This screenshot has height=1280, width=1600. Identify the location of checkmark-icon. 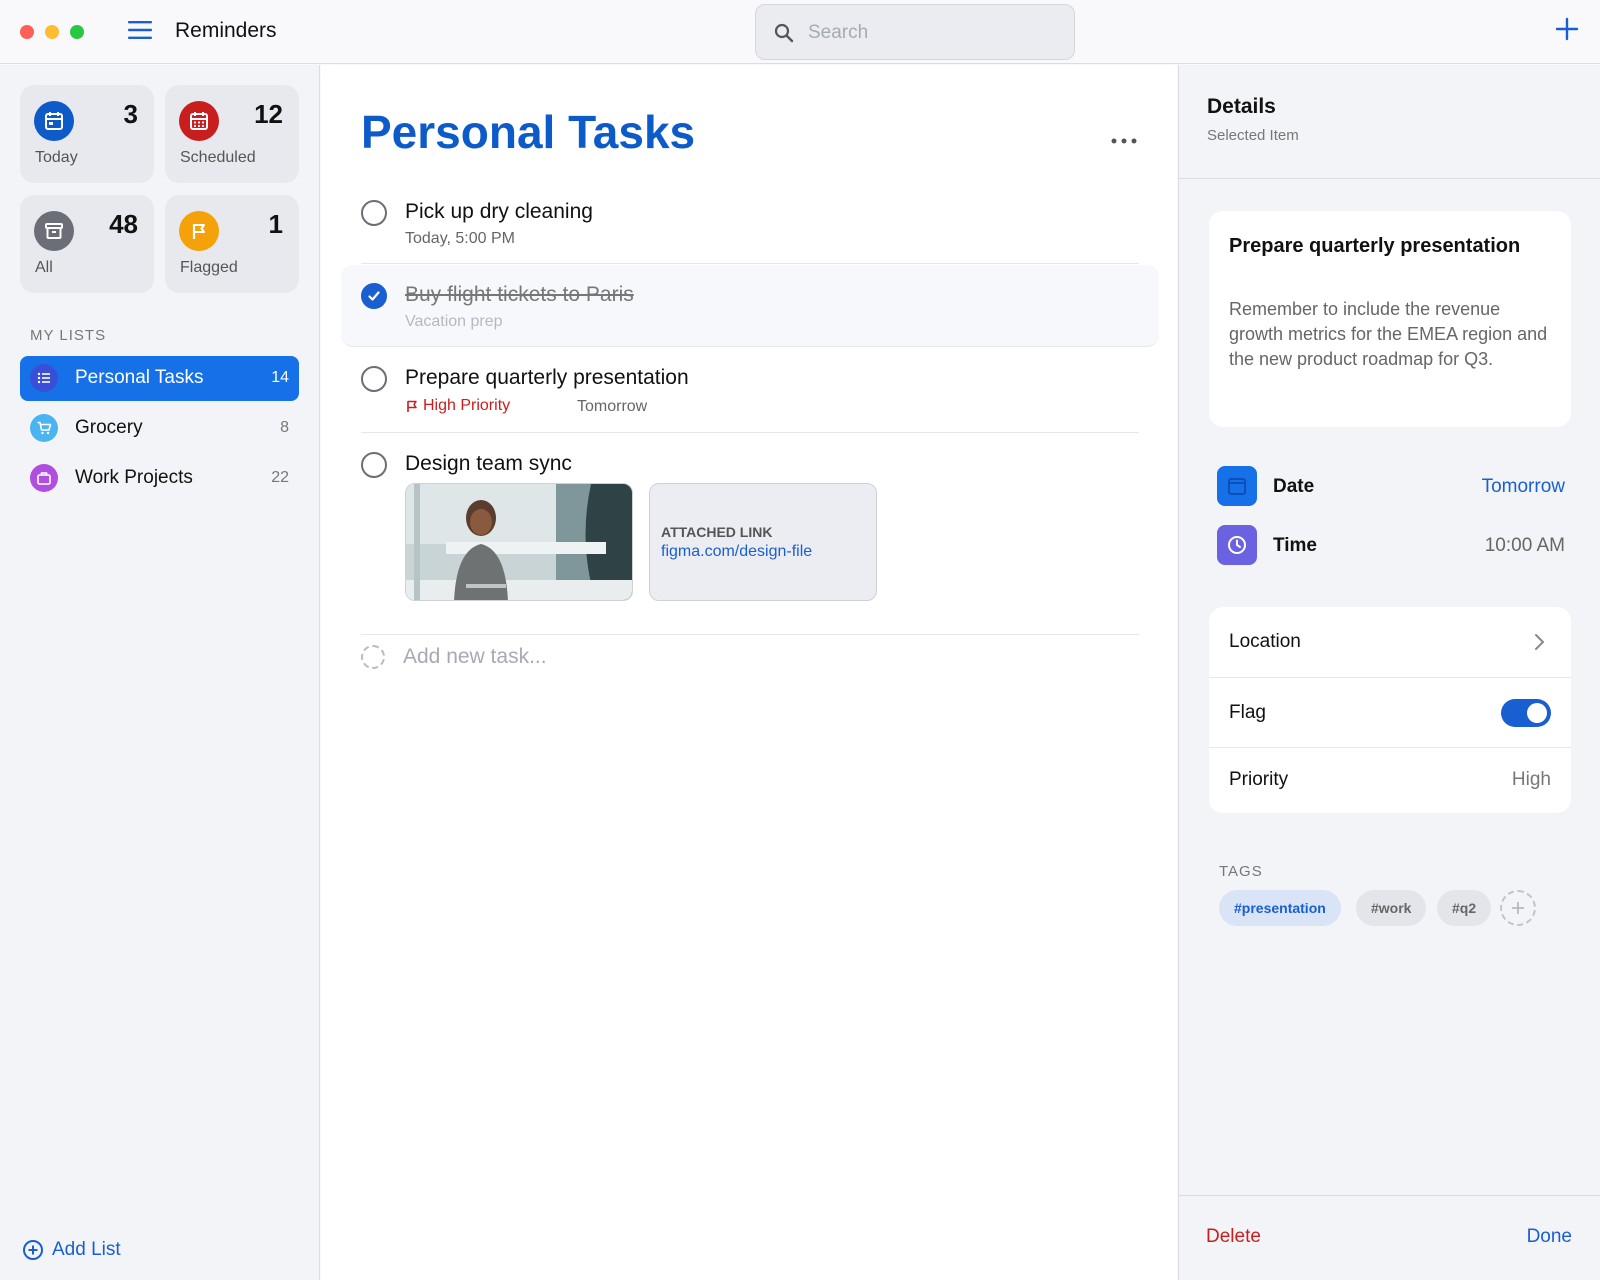
(374, 296).